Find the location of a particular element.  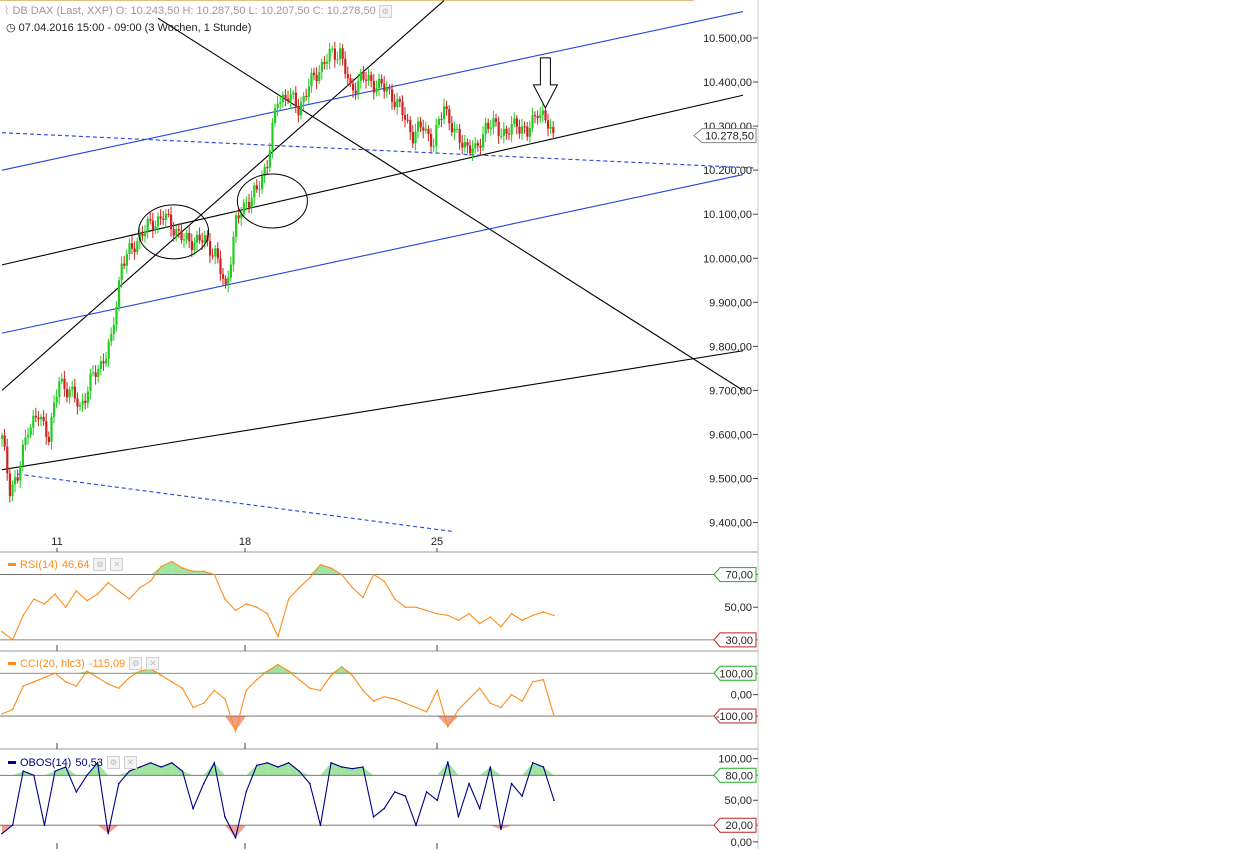

y-tick-label: 9.600,00 is located at coordinates (730, 435).